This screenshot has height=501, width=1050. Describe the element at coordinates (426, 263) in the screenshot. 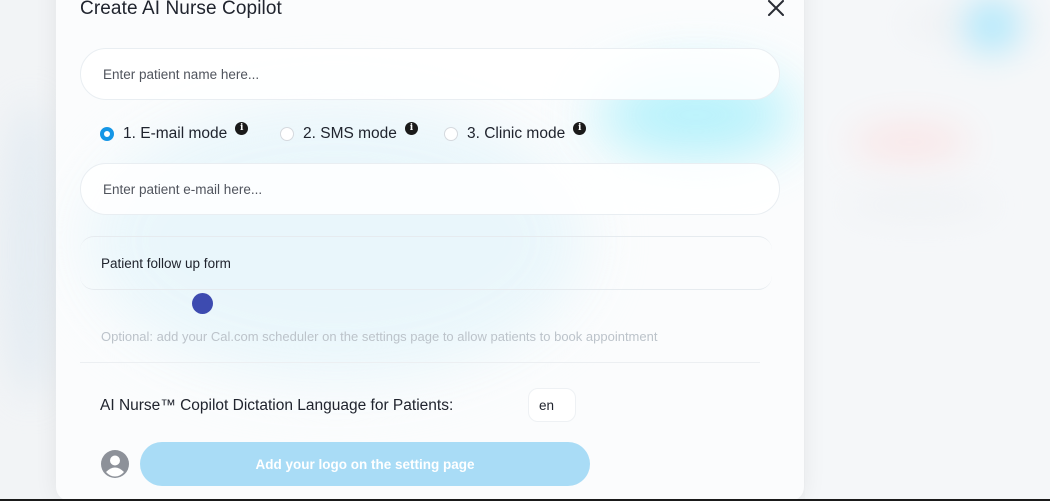

I see `followup-form-select: Patient follow up form` at that location.